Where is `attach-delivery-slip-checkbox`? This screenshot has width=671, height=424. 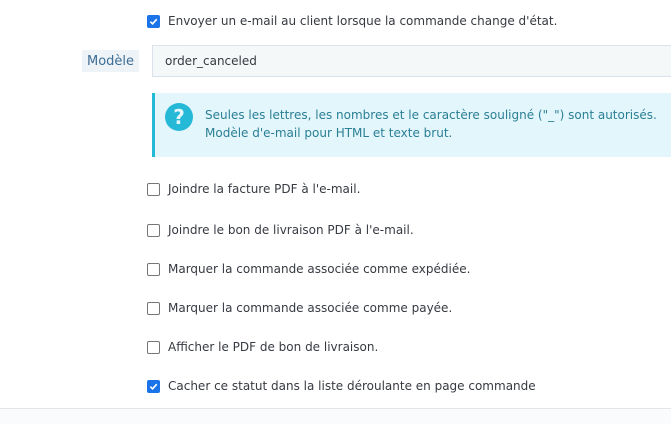
attach-delivery-slip-checkbox is located at coordinates (153, 230).